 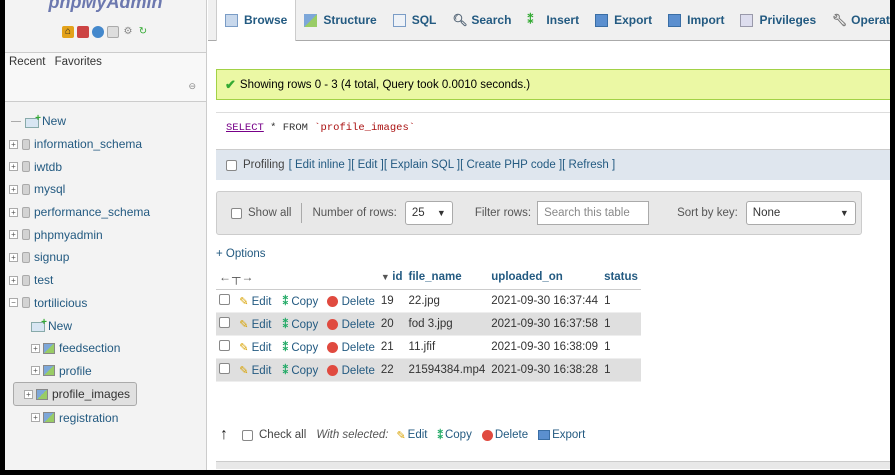 I want to click on edit-inline-link: [ Edit inline ], so click(x=320, y=165).